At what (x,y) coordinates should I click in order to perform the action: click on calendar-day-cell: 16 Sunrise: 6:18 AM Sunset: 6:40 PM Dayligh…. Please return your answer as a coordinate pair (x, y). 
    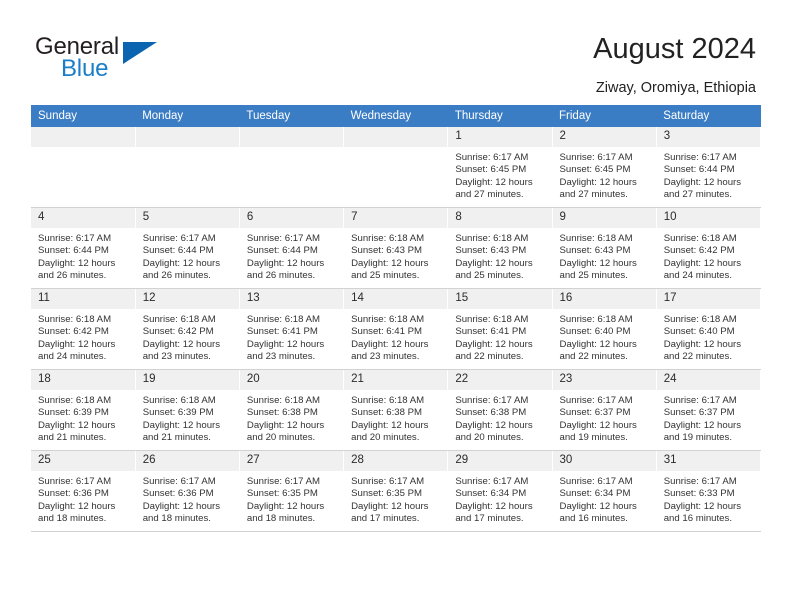
    Looking at the image, I should click on (604, 329).